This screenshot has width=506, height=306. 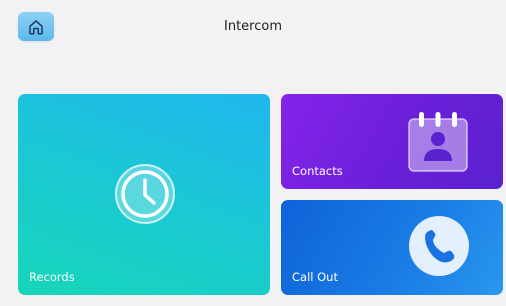 What do you see at coordinates (315, 277) in the screenshot?
I see `call-out-label: Call Out` at bounding box center [315, 277].